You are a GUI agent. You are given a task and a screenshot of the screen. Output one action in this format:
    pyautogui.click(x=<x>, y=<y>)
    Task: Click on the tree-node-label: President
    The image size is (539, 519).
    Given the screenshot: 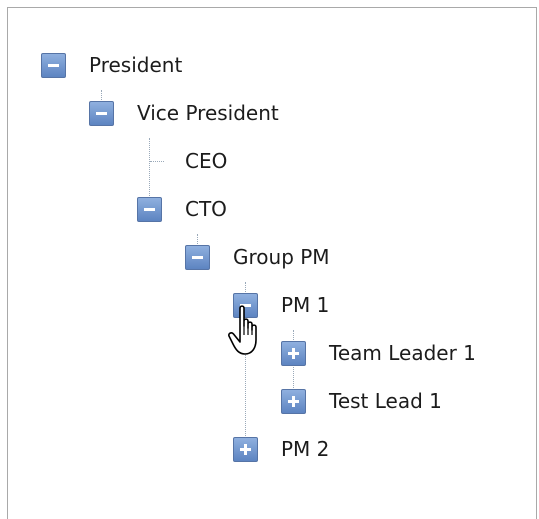 What is the action you would take?
    pyautogui.click(x=135, y=65)
    